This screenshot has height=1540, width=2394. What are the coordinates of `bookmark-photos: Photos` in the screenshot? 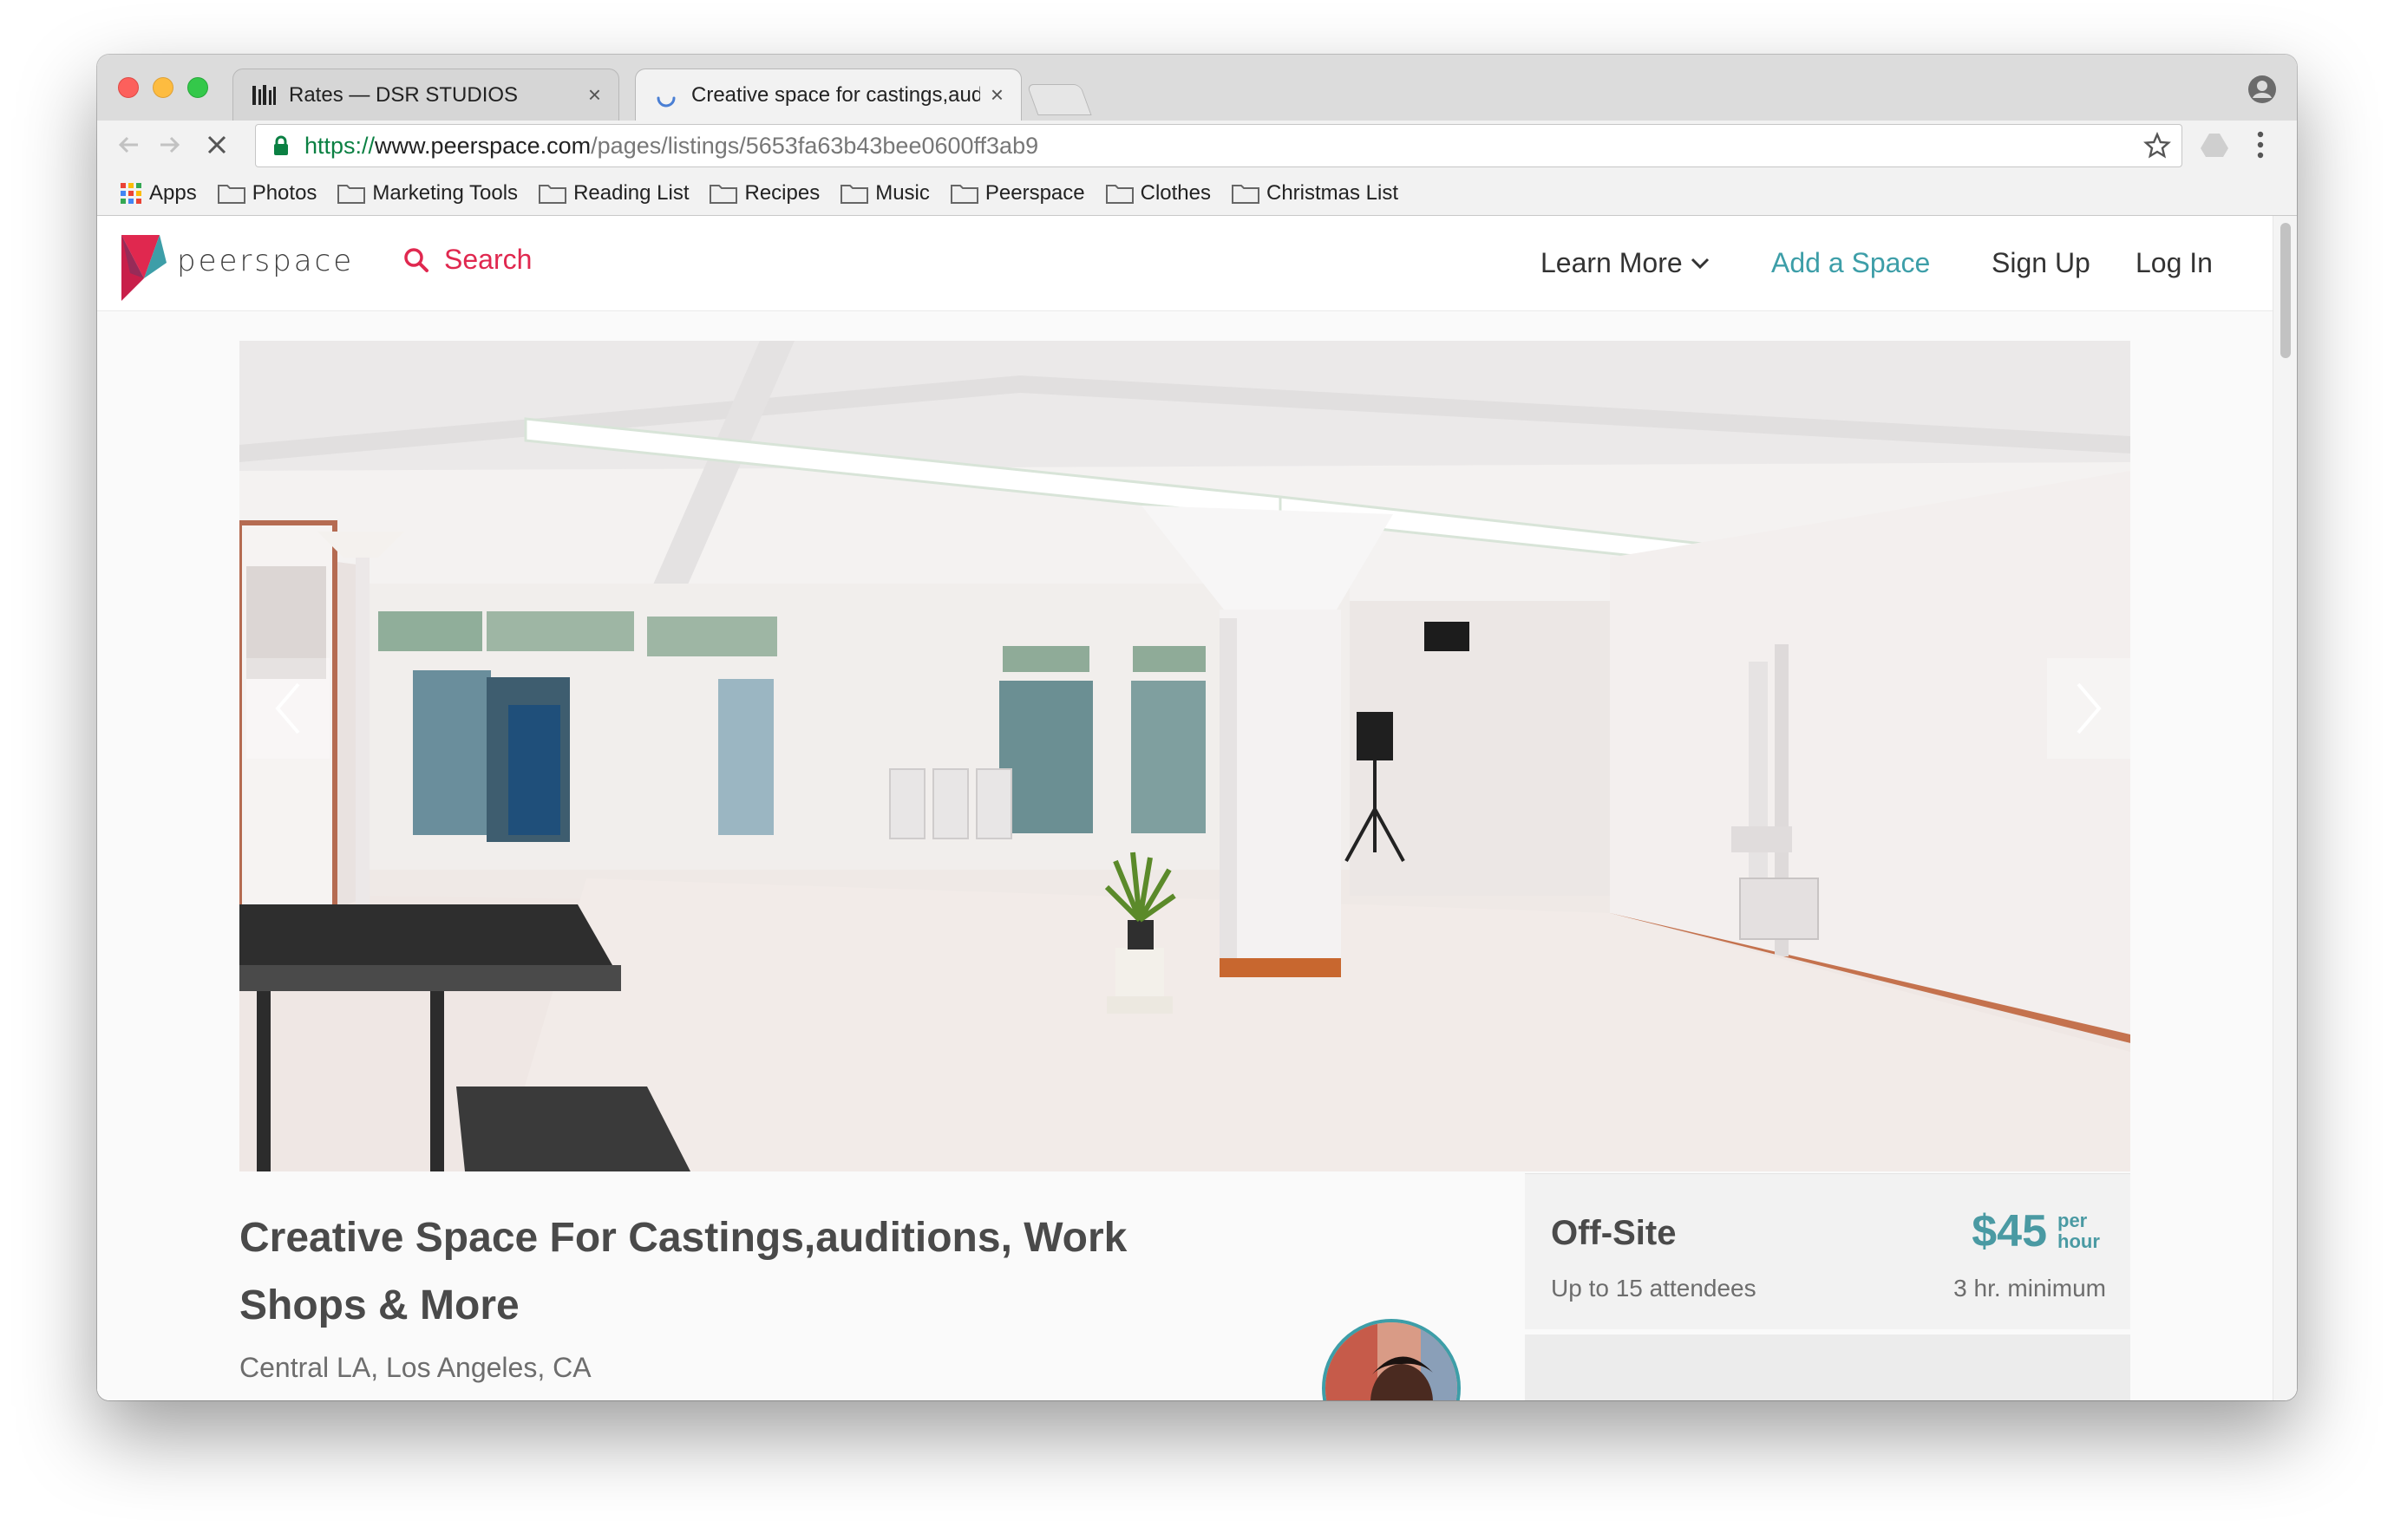 It's located at (267, 193).